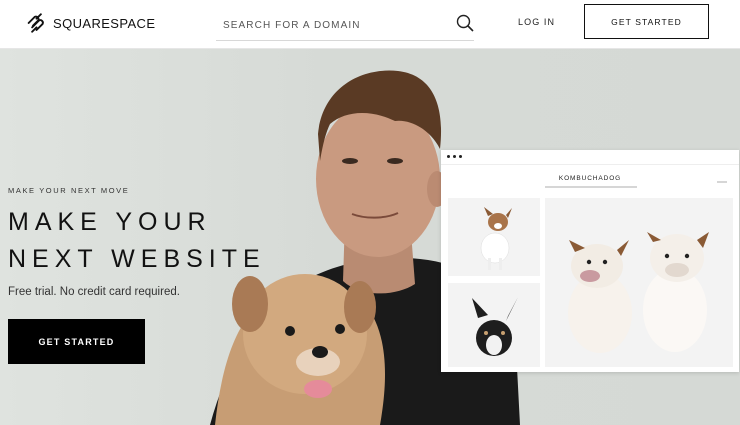  Describe the element at coordinates (110, 222) in the screenshot. I see `hero-headline-line1: MAKE YOUR` at that location.